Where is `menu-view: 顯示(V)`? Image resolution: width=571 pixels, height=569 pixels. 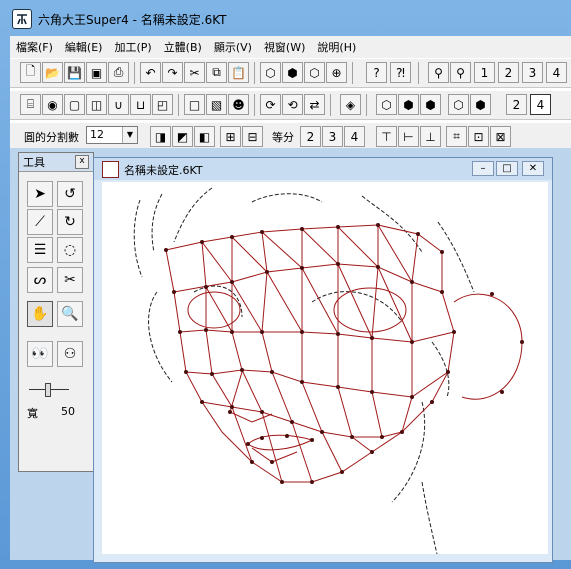 menu-view: 顯示(V) is located at coordinates (233, 47).